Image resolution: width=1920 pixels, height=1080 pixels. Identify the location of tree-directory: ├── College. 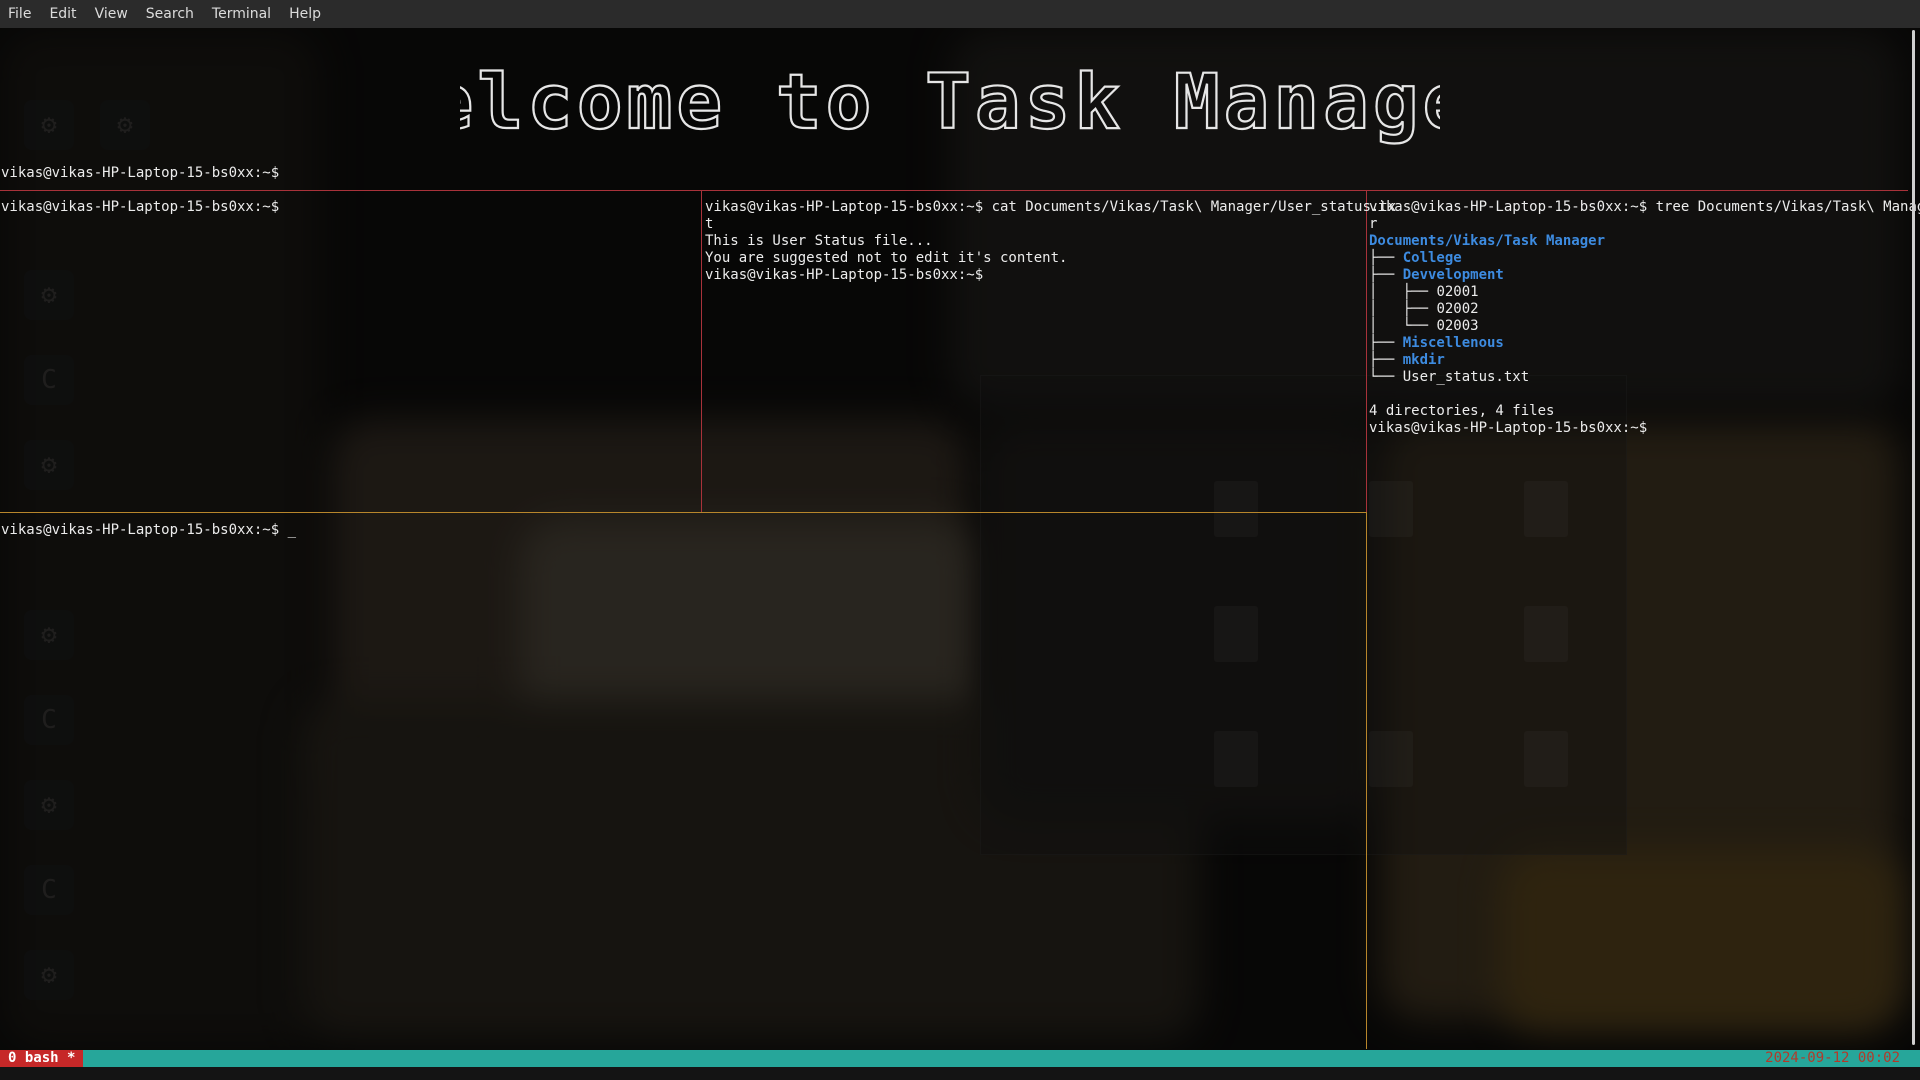
(1415, 258).